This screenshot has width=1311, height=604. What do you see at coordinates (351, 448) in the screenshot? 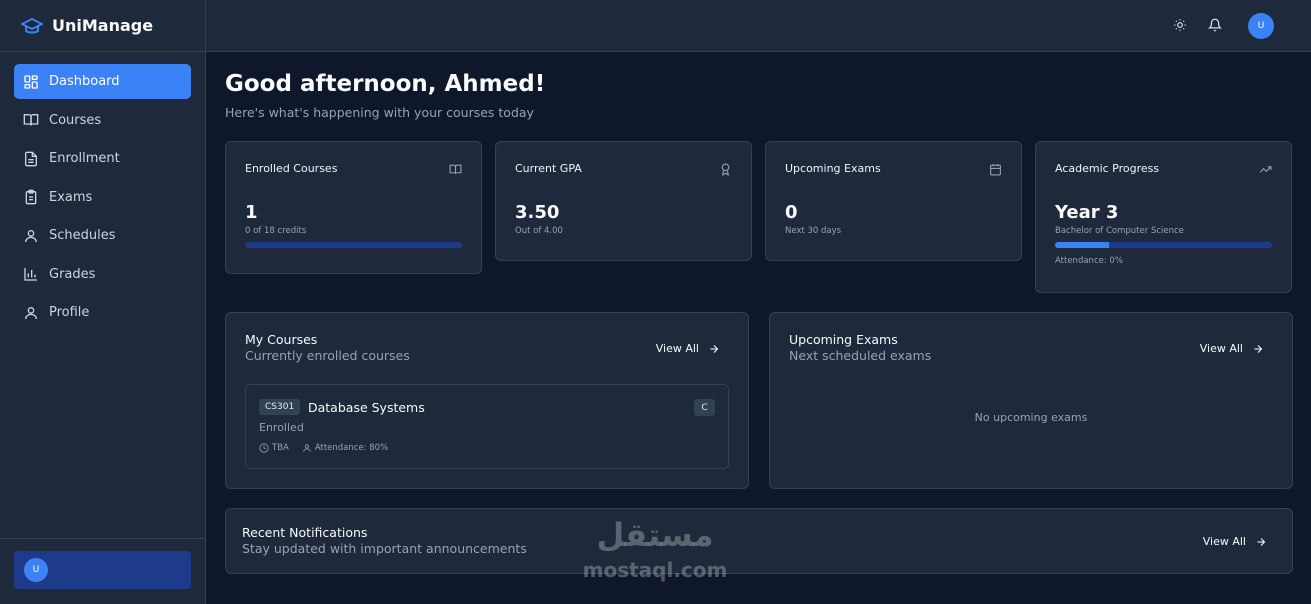
I see `course-attendance: Attendance: 80%` at bounding box center [351, 448].